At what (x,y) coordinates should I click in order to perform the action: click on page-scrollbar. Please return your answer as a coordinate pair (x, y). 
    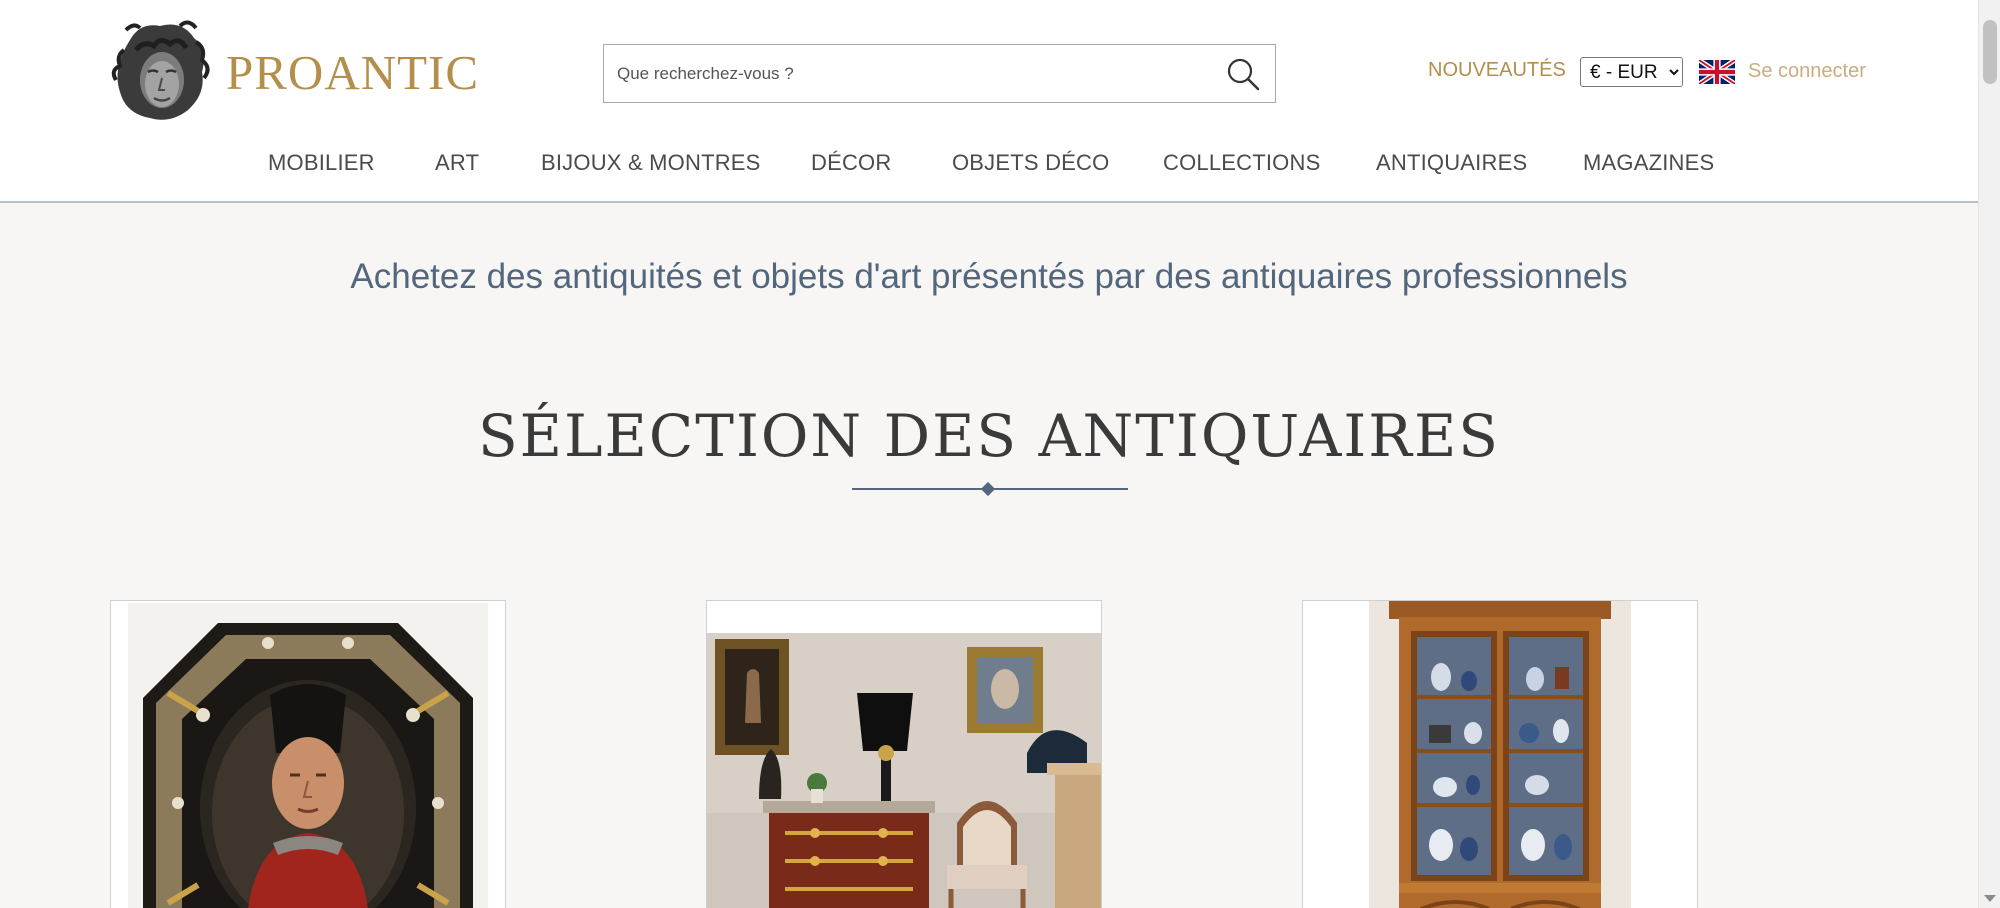
    Looking at the image, I should click on (1989, 454).